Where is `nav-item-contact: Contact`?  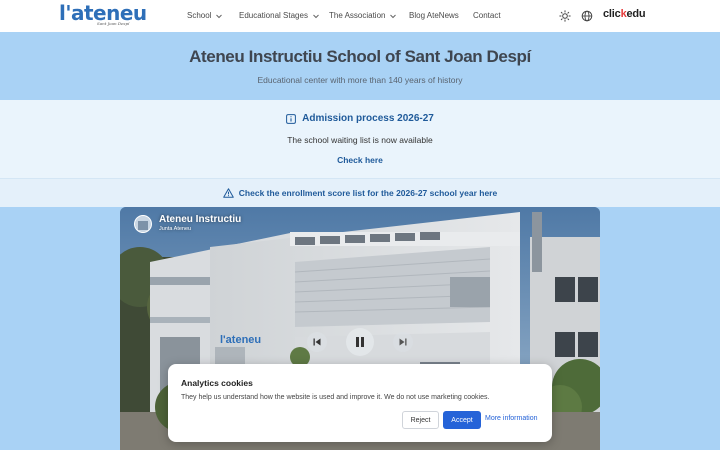 nav-item-contact: Contact is located at coordinates (487, 15).